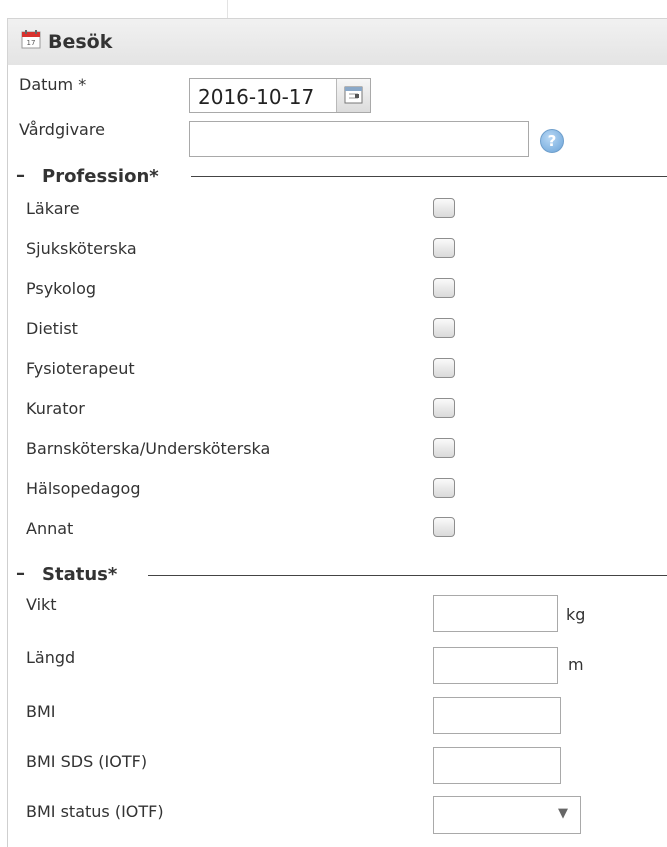 This screenshot has height=847, width=667. Describe the element at coordinates (359, 139) in the screenshot. I see `caregiver-input` at that location.